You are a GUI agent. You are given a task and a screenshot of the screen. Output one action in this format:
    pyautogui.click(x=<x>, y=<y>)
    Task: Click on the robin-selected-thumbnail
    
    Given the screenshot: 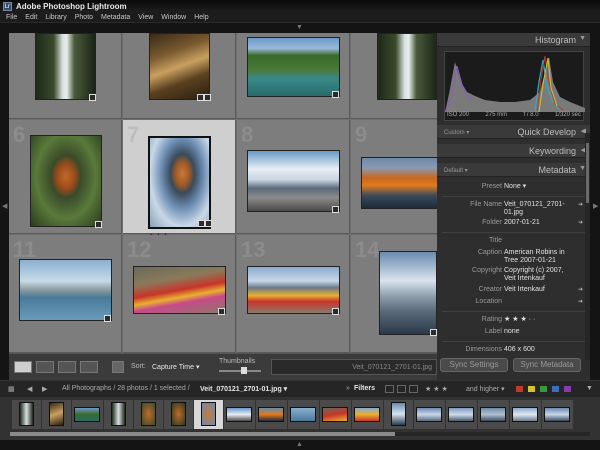 What is the action you would take?
    pyautogui.click(x=179, y=182)
    